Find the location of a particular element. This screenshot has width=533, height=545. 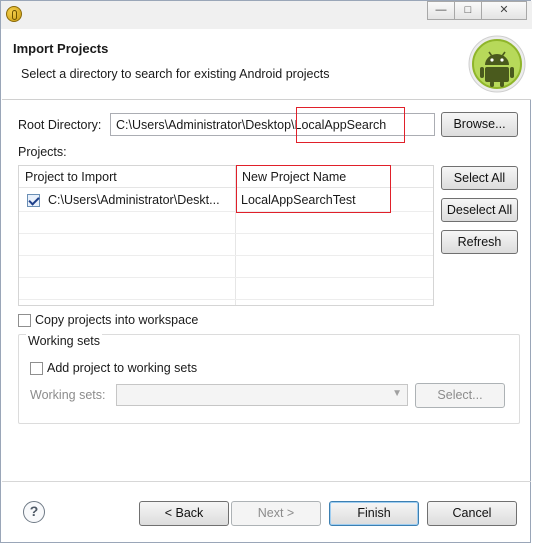

working-sets-group-label: Working sets is located at coordinates (64, 341).